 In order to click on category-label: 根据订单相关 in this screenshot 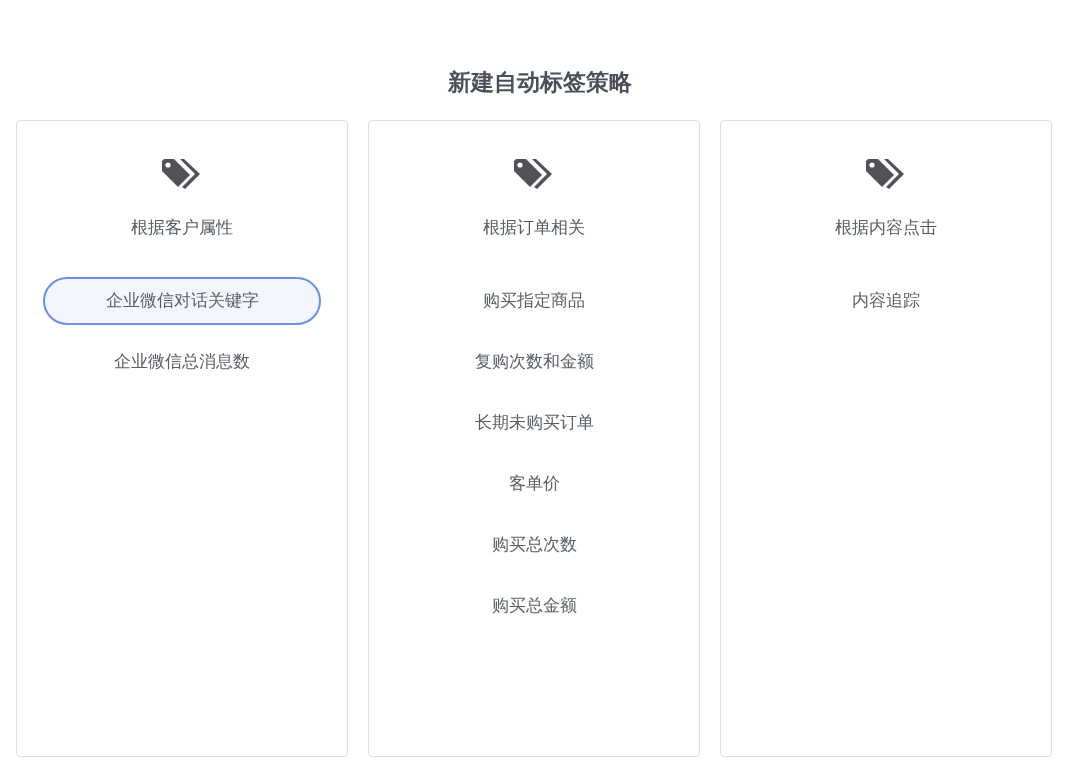, I will do `click(534, 228)`.